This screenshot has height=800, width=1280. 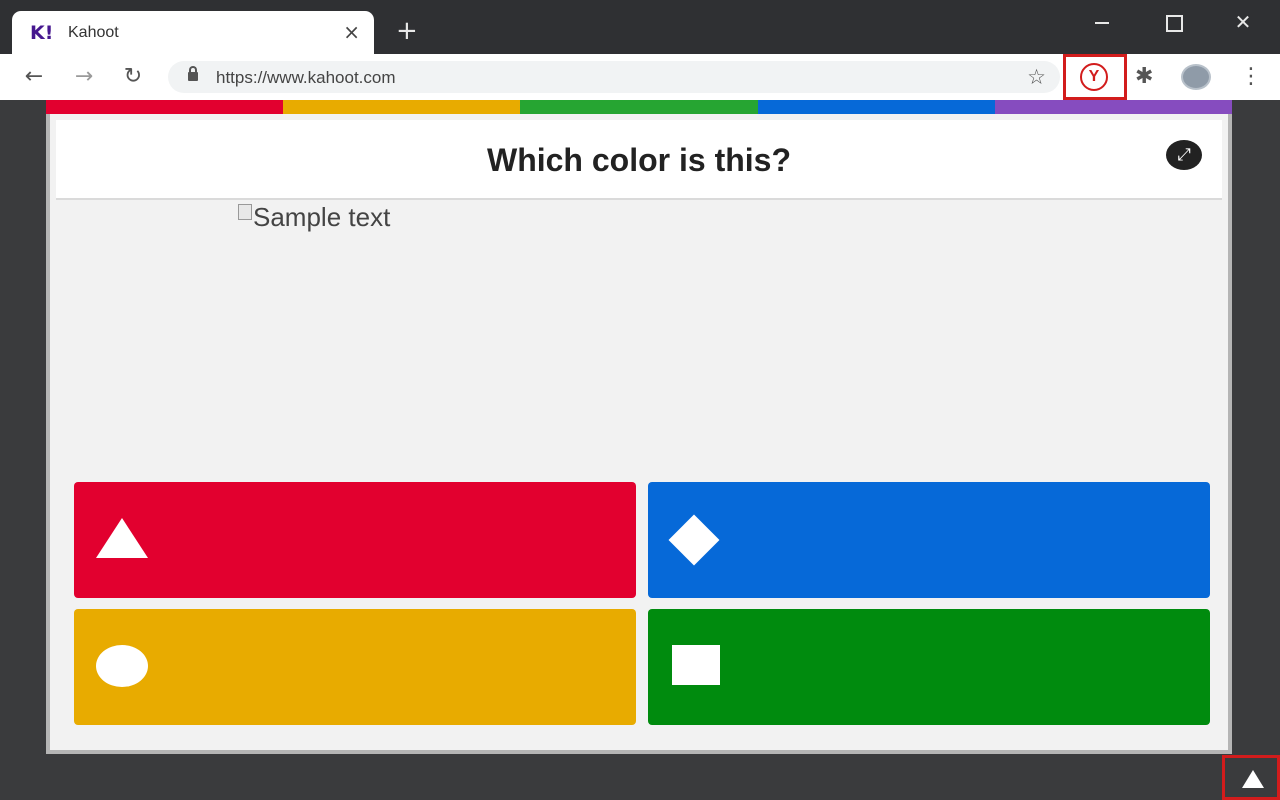 What do you see at coordinates (1173, 22) in the screenshot?
I see `maximize-button` at bounding box center [1173, 22].